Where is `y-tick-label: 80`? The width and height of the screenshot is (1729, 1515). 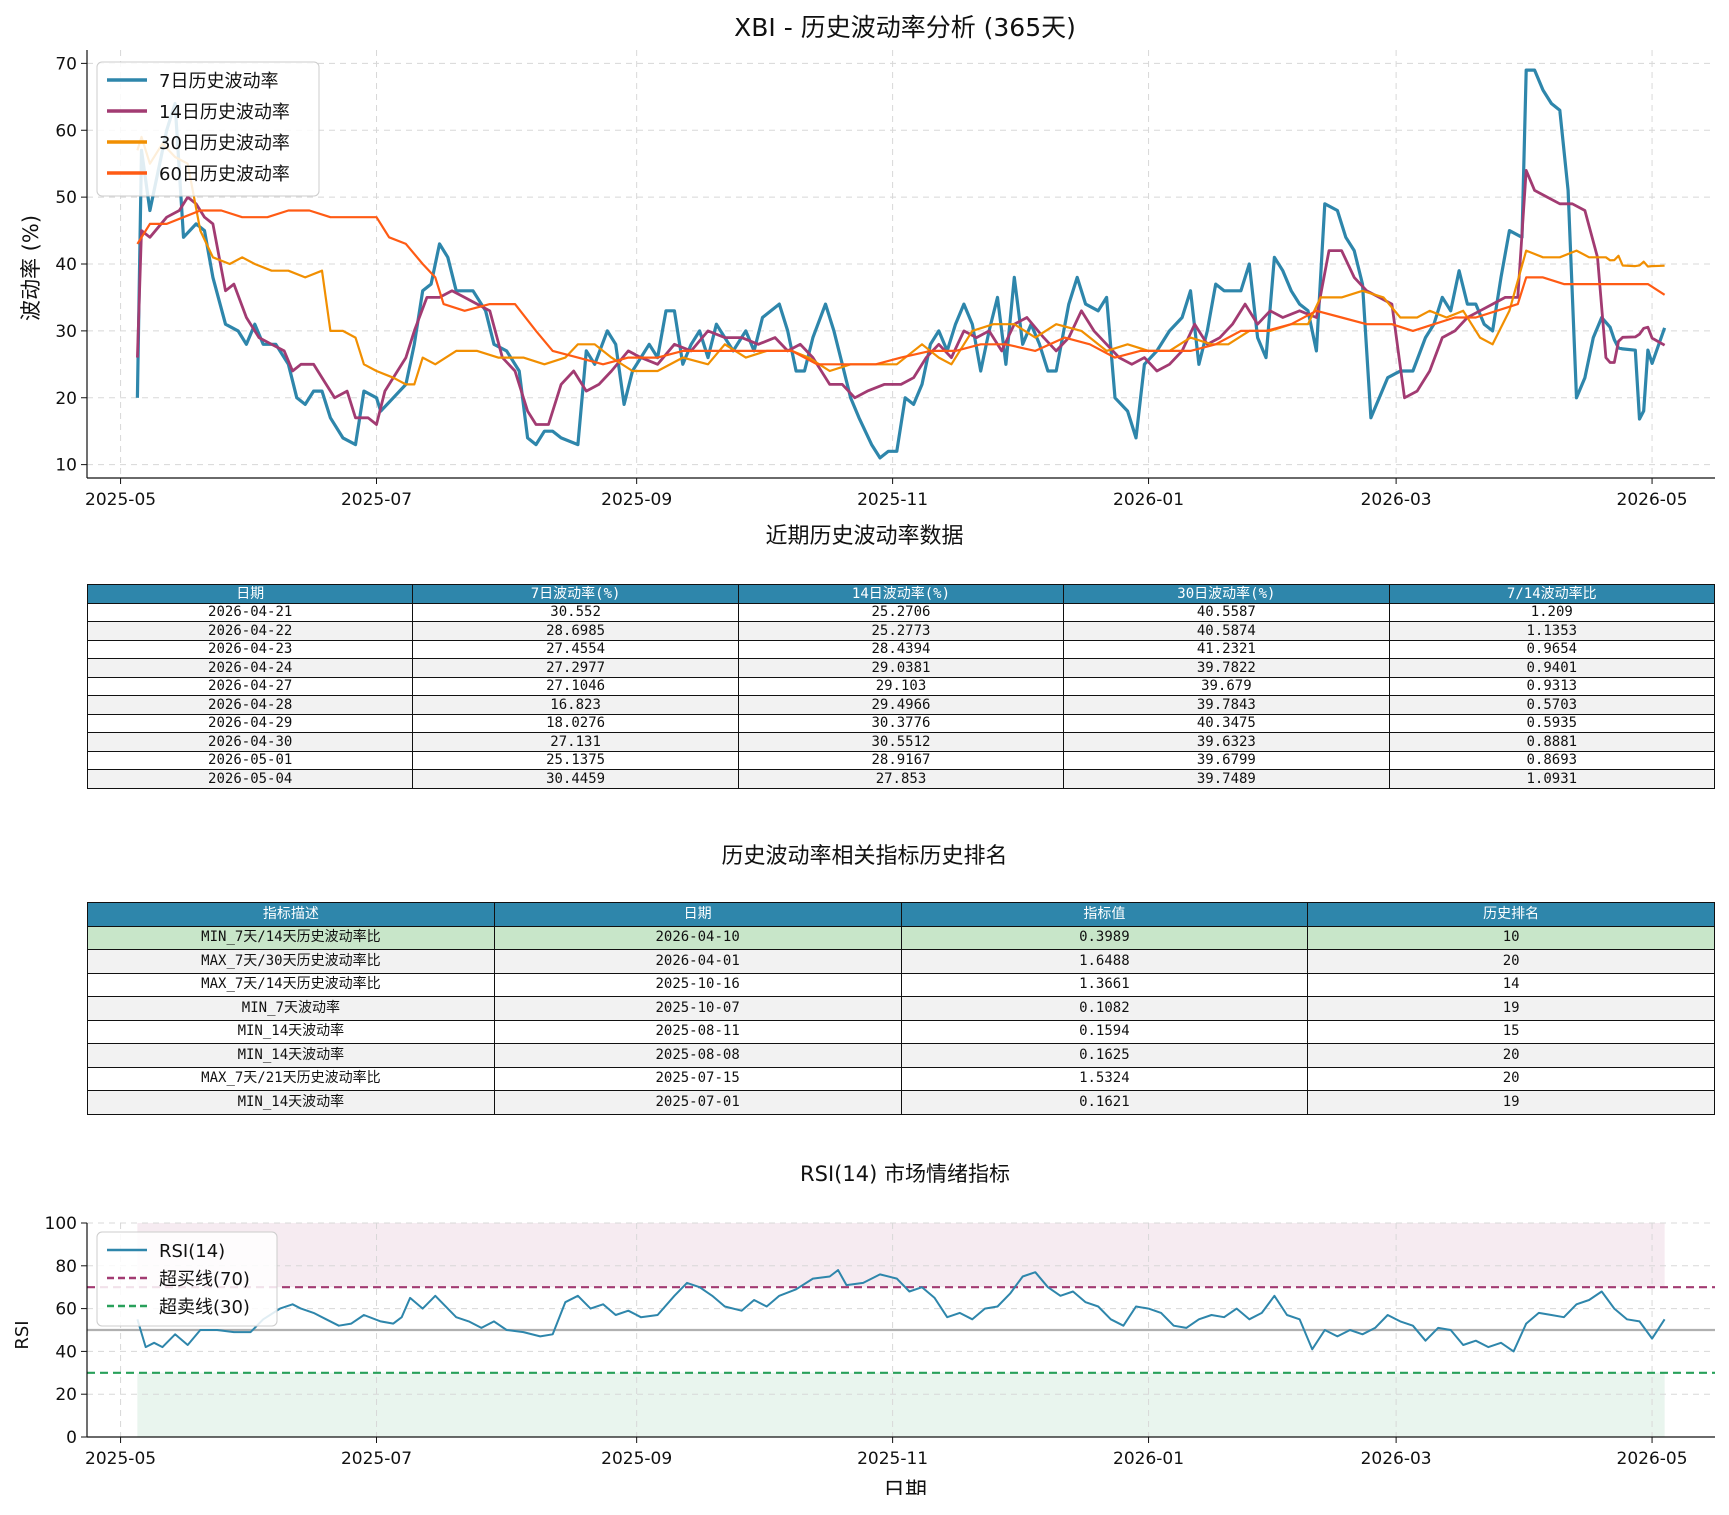
y-tick-label: 80 is located at coordinates (66, 1267).